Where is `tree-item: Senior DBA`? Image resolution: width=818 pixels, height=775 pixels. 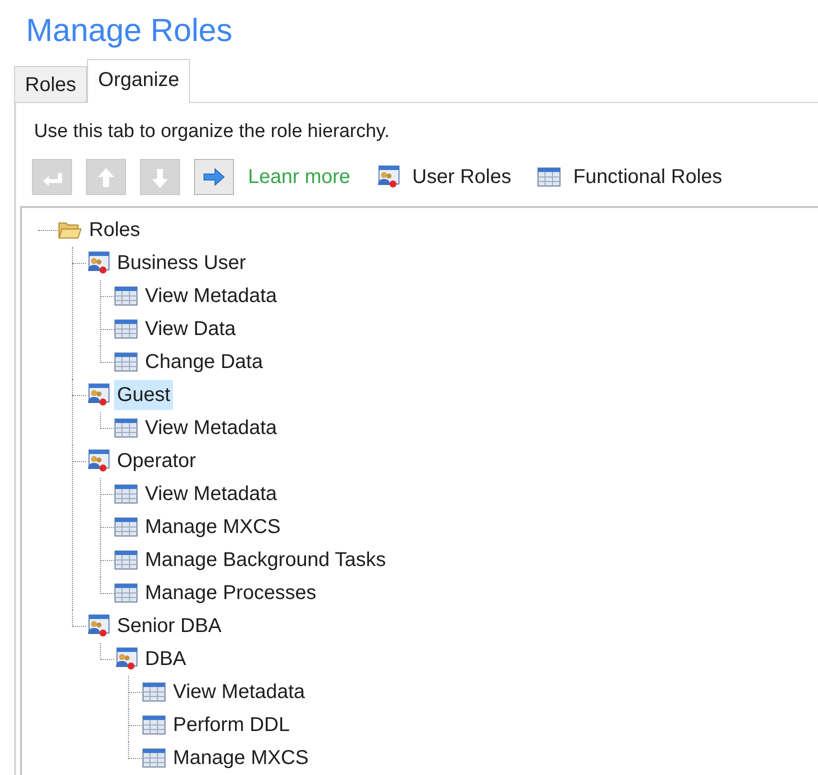 tree-item: Senior DBA is located at coordinates (169, 626).